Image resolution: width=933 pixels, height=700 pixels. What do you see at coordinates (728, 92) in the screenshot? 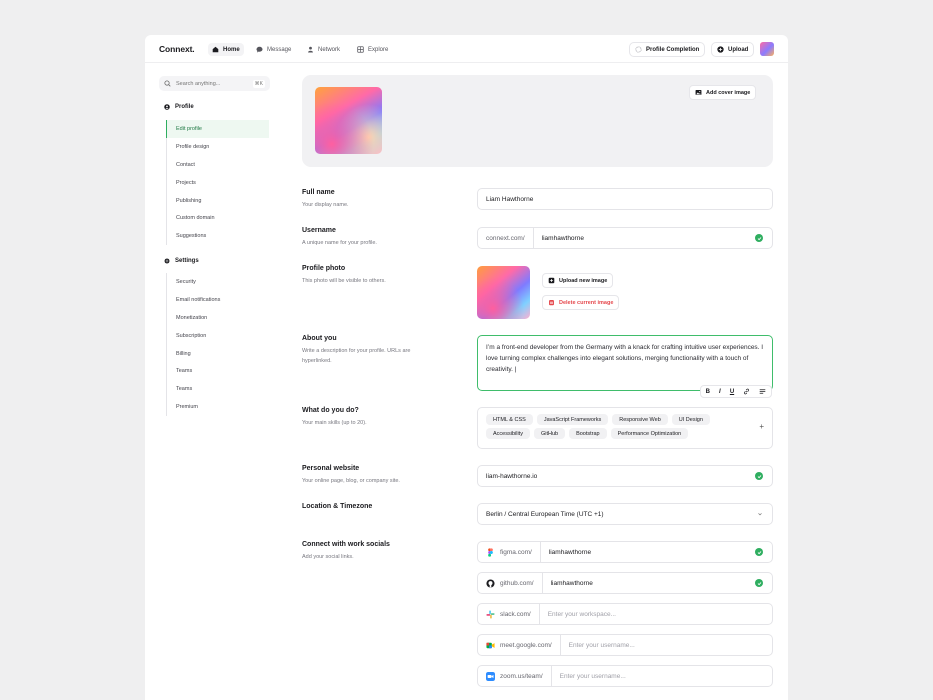
I see `add-cover-label: Add cover image` at bounding box center [728, 92].